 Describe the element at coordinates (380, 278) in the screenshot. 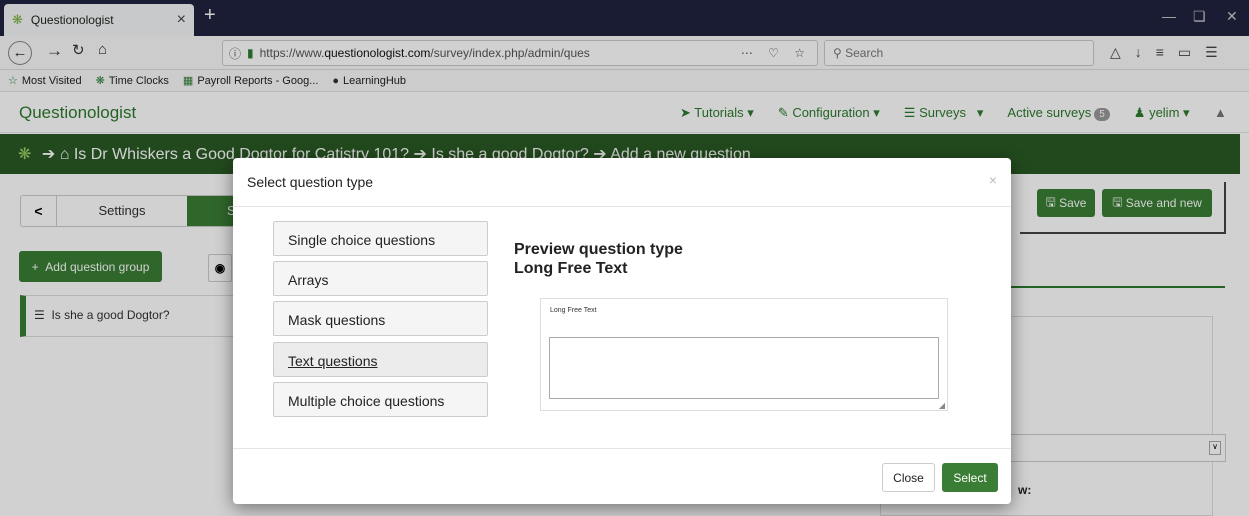

I see `category-arrays: Arrays` at that location.